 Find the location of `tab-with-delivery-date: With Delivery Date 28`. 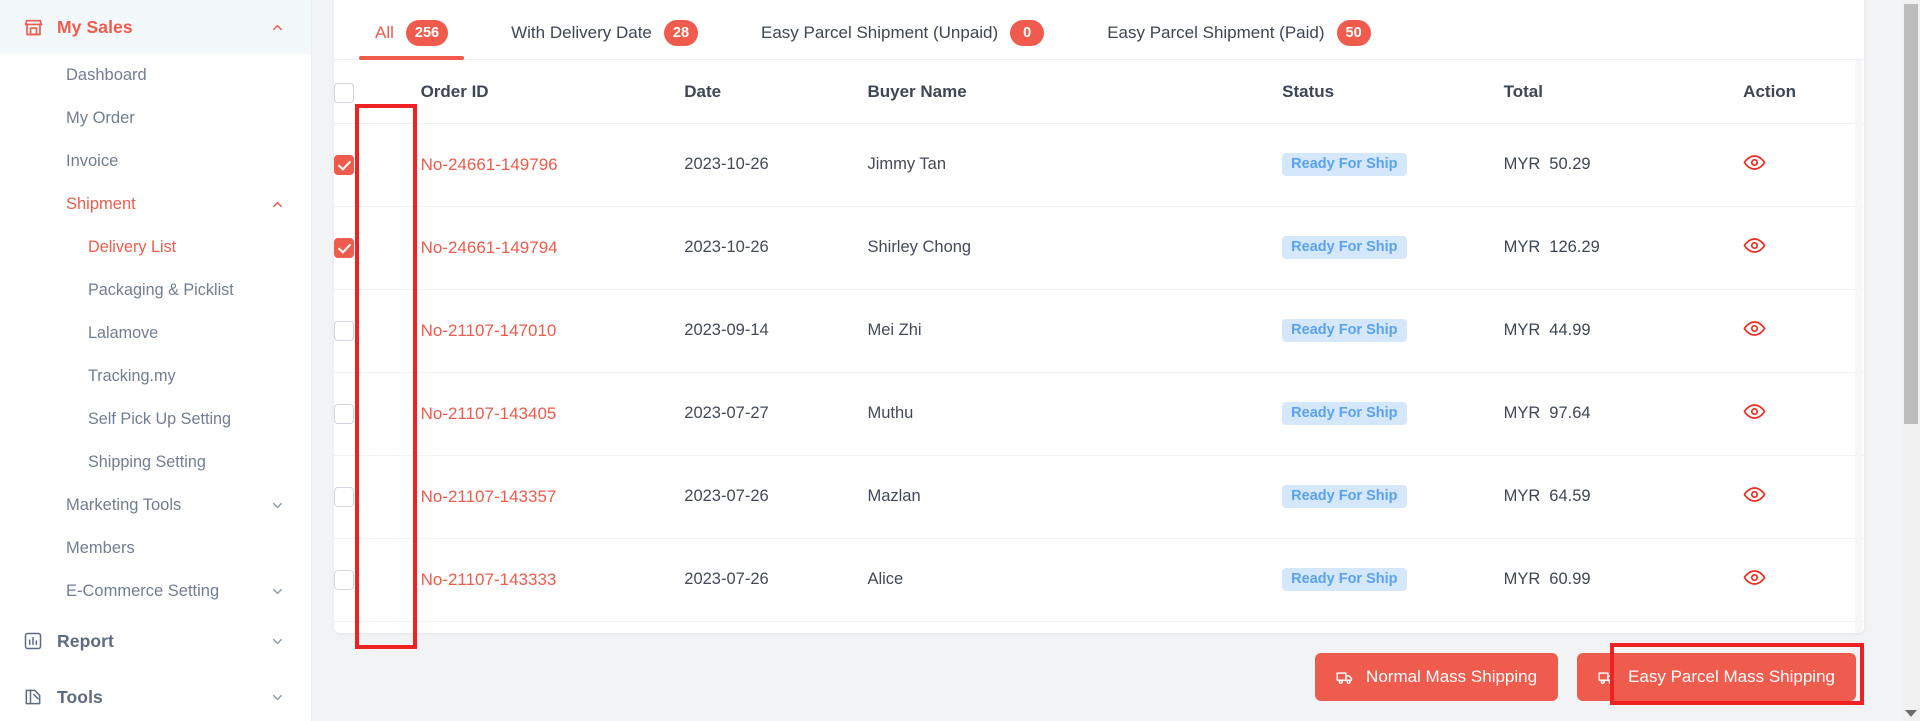

tab-with-delivery-date: With Delivery Date 28 is located at coordinates (604, 39).